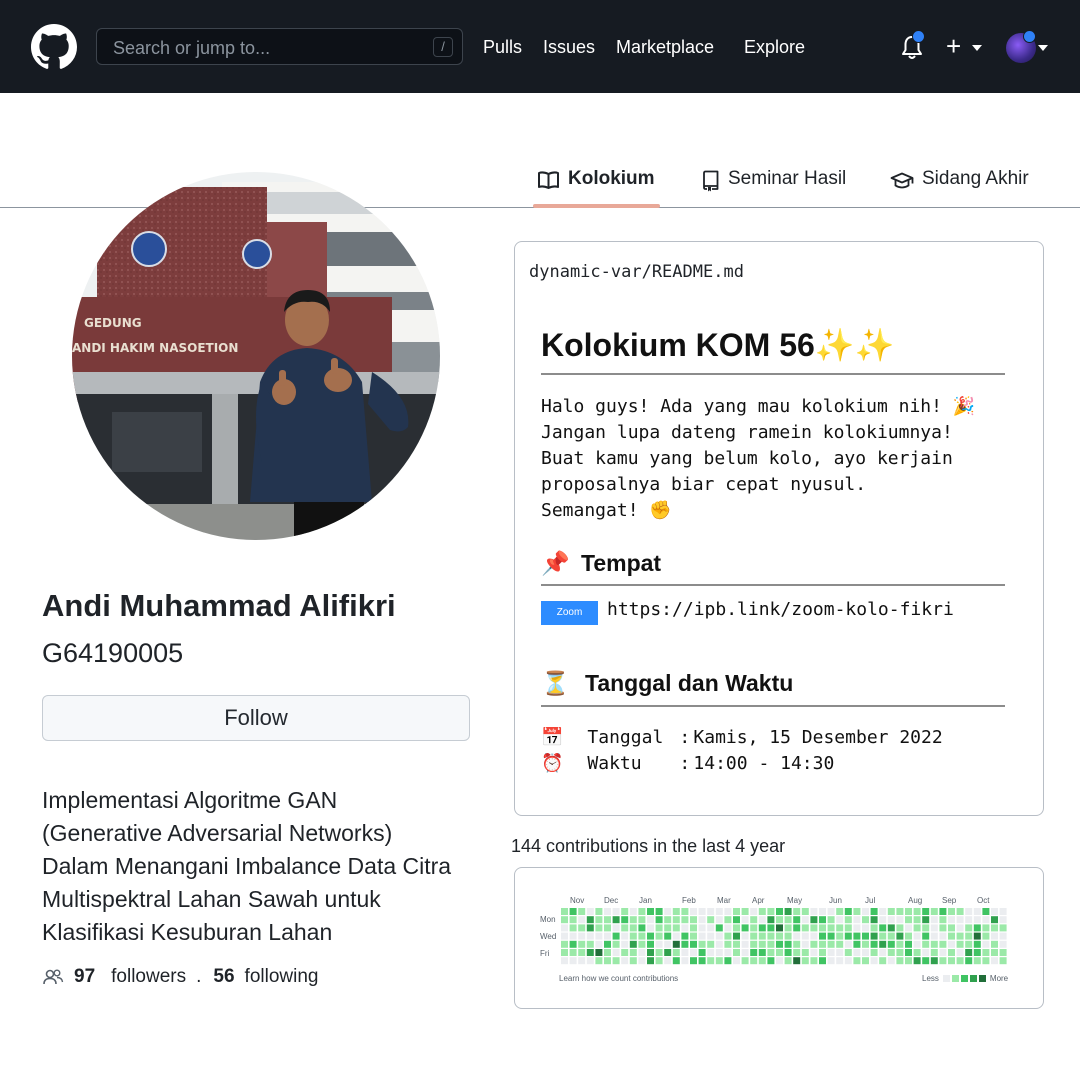 The width and height of the screenshot is (1080, 1080). I want to click on followers-label: followers, so click(148, 977).